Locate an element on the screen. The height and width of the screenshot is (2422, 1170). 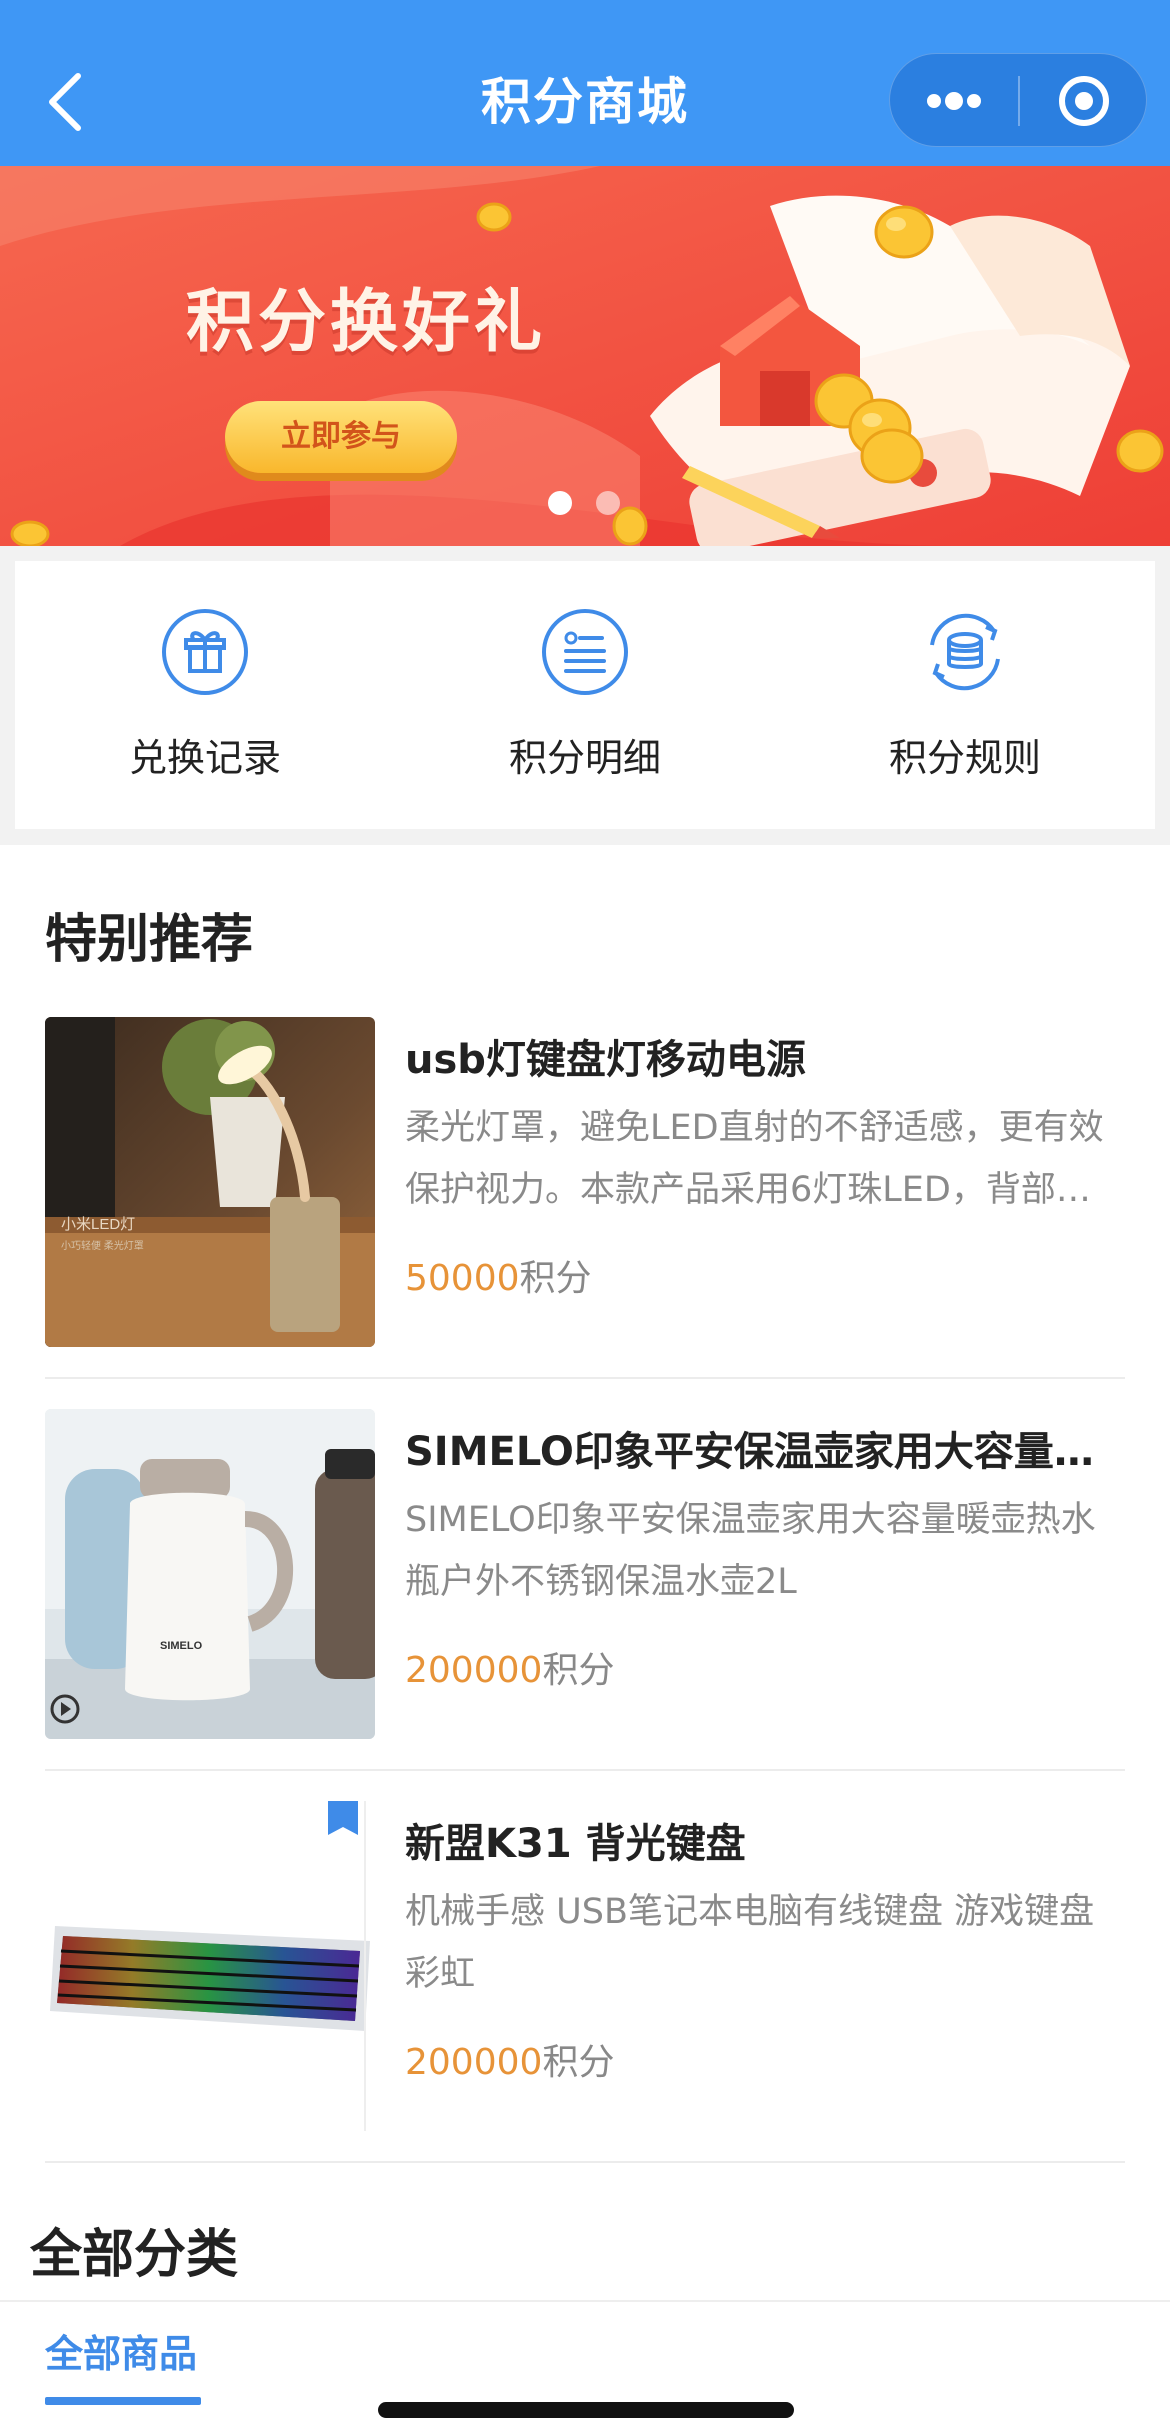
nav-bar: 积分商城 is located at coordinates (585, 83).